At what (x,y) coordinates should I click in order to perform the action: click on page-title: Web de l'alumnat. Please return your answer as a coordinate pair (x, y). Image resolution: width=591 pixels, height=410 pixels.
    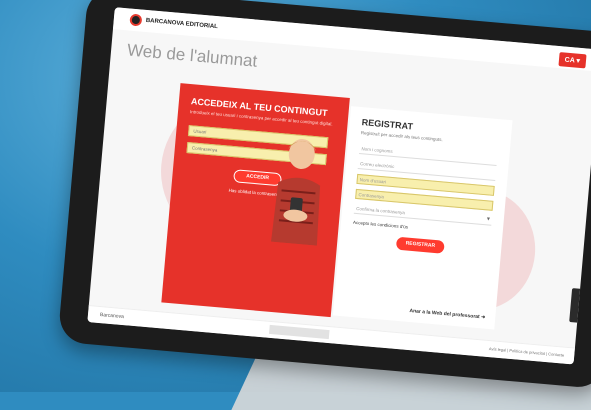
    Looking at the image, I should click on (192, 55).